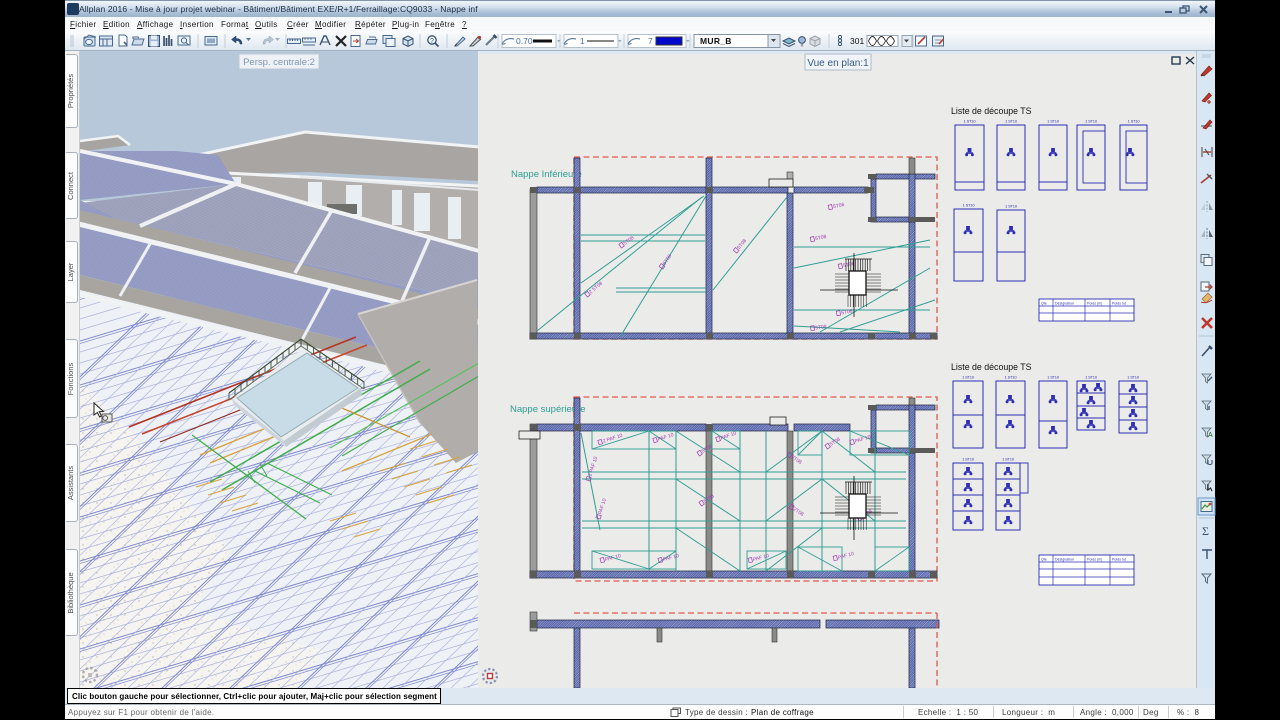 This screenshot has width=1280, height=720. Describe the element at coordinates (582, 41) in the screenshot. I see `svg-text: 1` at that location.